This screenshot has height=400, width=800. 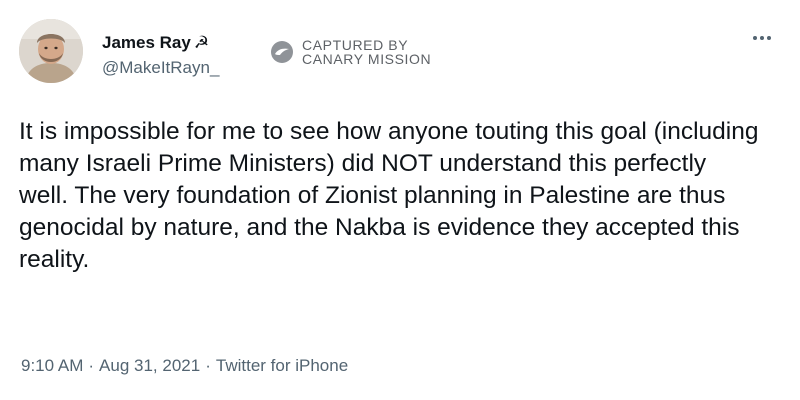 I want to click on avatar-image, so click(x=51, y=51).